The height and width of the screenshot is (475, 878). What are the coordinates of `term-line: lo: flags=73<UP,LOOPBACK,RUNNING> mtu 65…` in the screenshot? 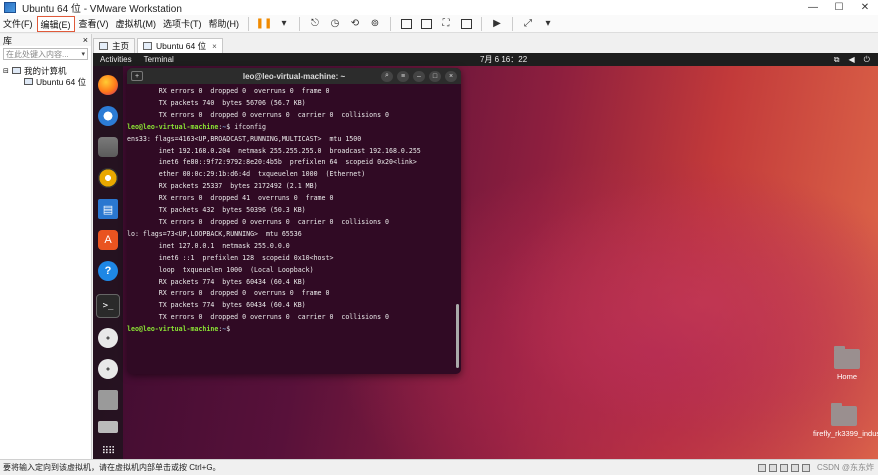 It's located at (214, 233).